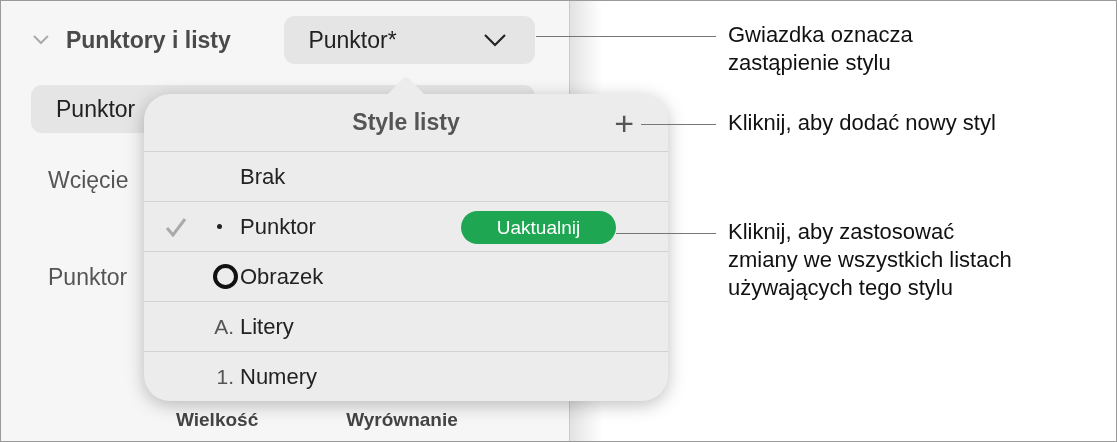 Image resolution: width=1117 pixels, height=442 pixels. What do you see at coordinates (224, 326) in the screenshot?
I see `list-prefix: A.` at bounding box center [224, 326].